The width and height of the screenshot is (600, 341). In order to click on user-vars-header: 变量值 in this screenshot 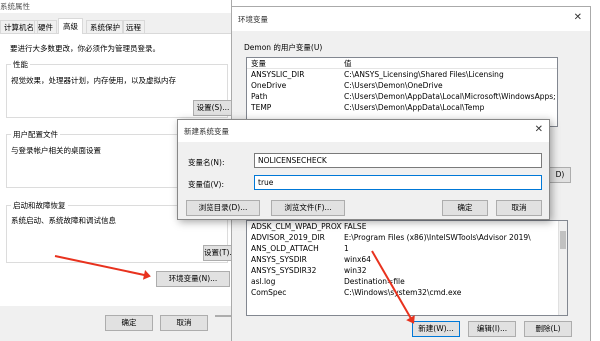, I will do `click(402, 63)`.